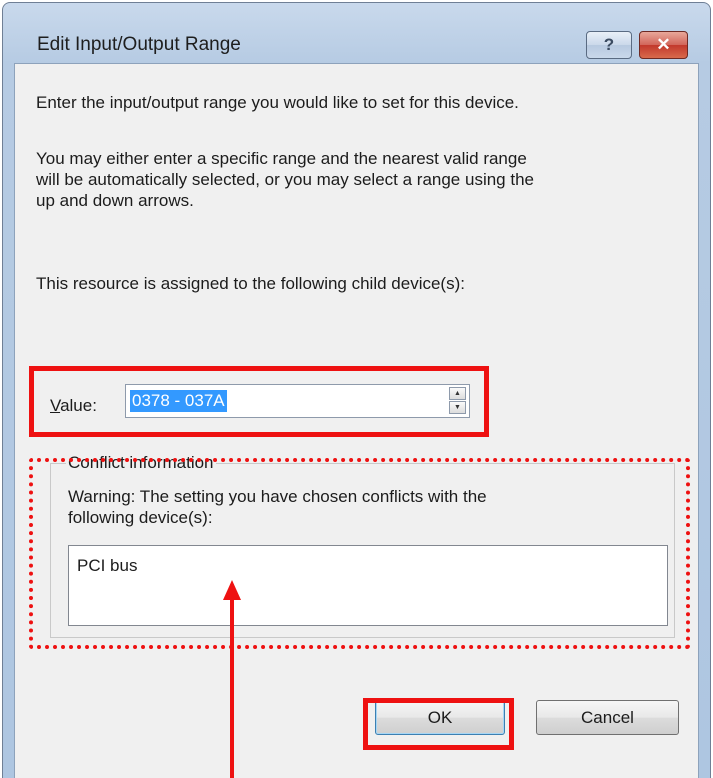 Image resolution: width=713 pixels, height=778 pixels. What do you see at coordinates (259, 401) in the screenshot?
I see `value-highlight-box` at bounding box center [259, 401].